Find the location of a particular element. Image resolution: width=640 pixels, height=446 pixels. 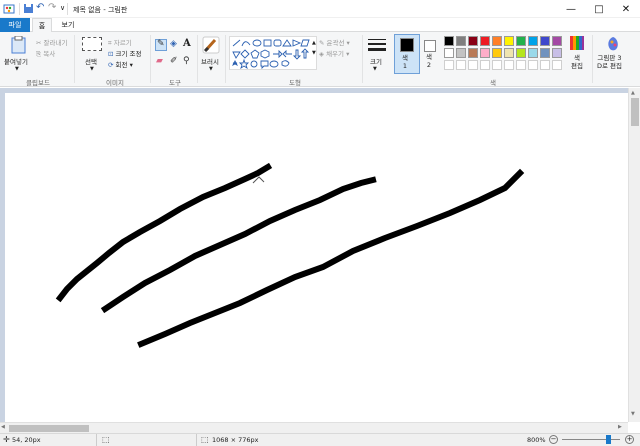

zoom-out-button: − is located at coordinates (553, 439).